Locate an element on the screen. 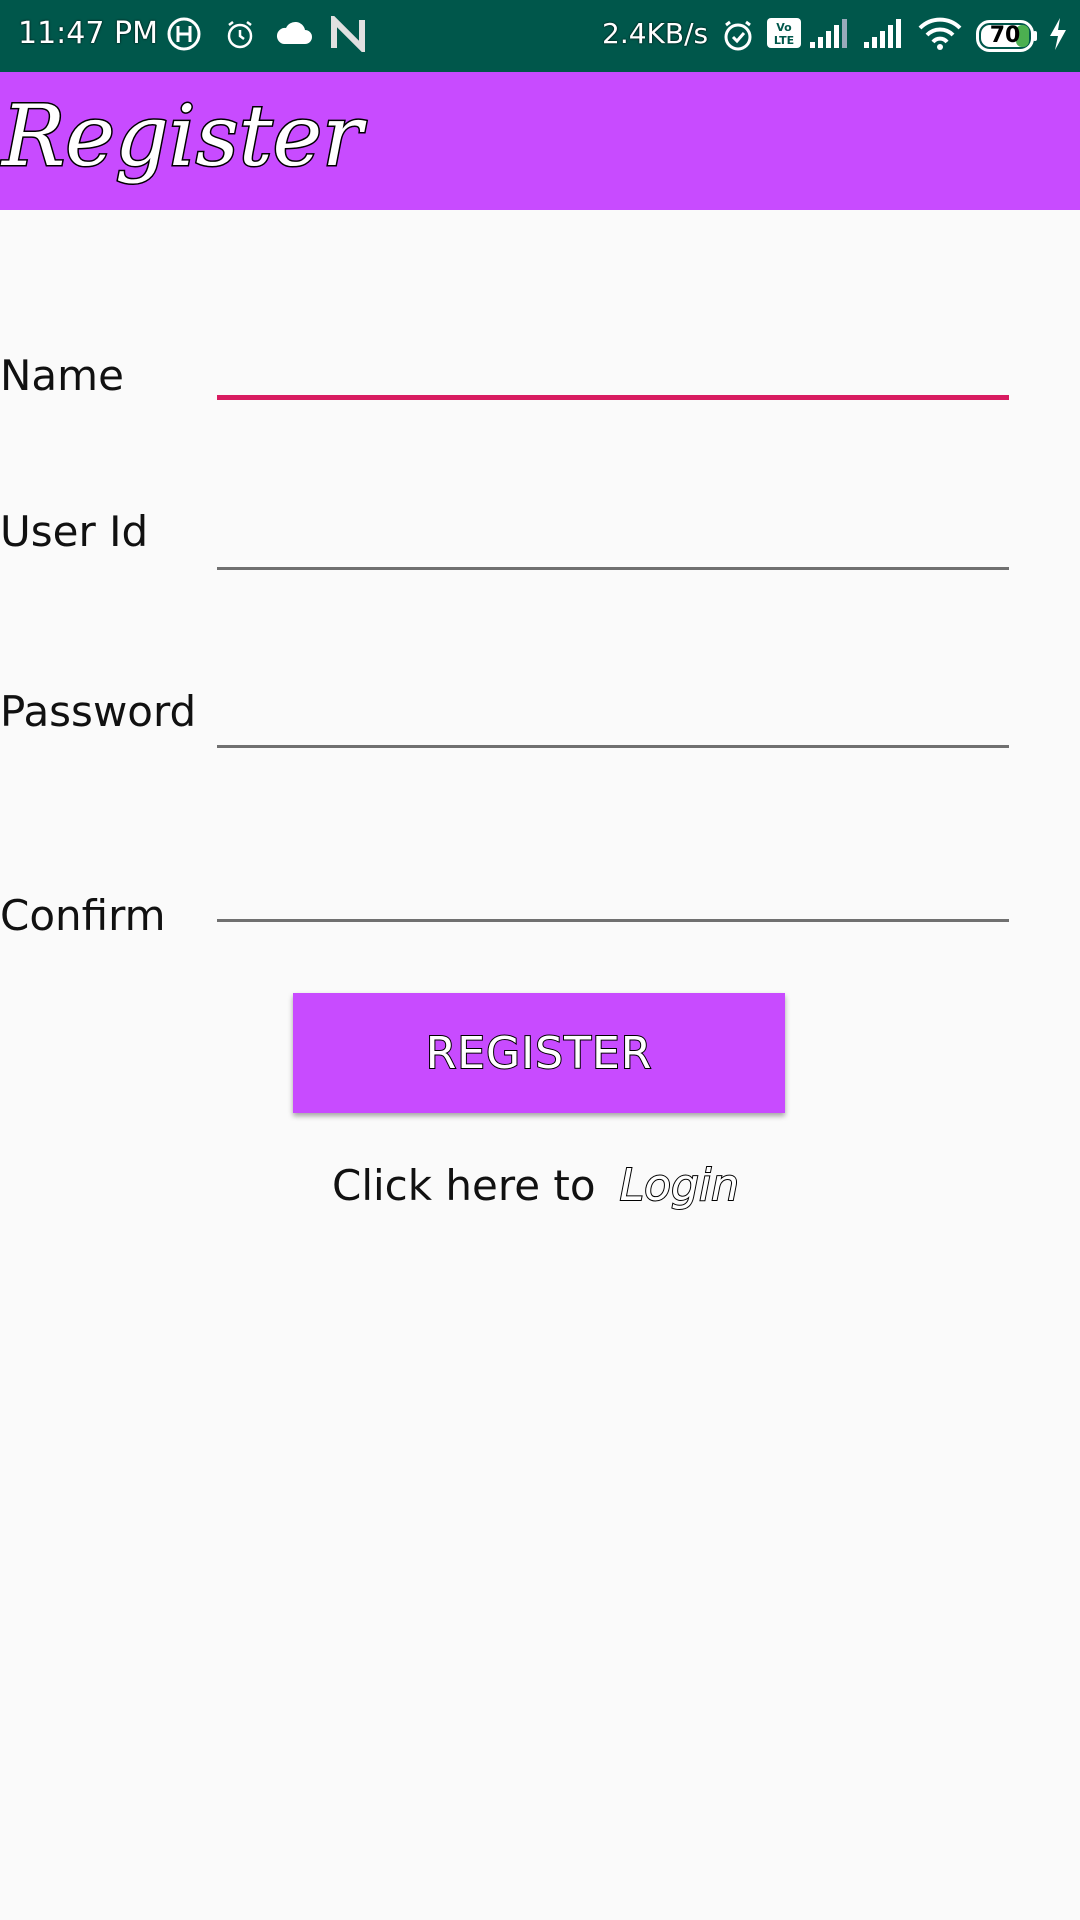 The image size is (1080, 1920). user-id-underline is located at coordinates (613, 568).